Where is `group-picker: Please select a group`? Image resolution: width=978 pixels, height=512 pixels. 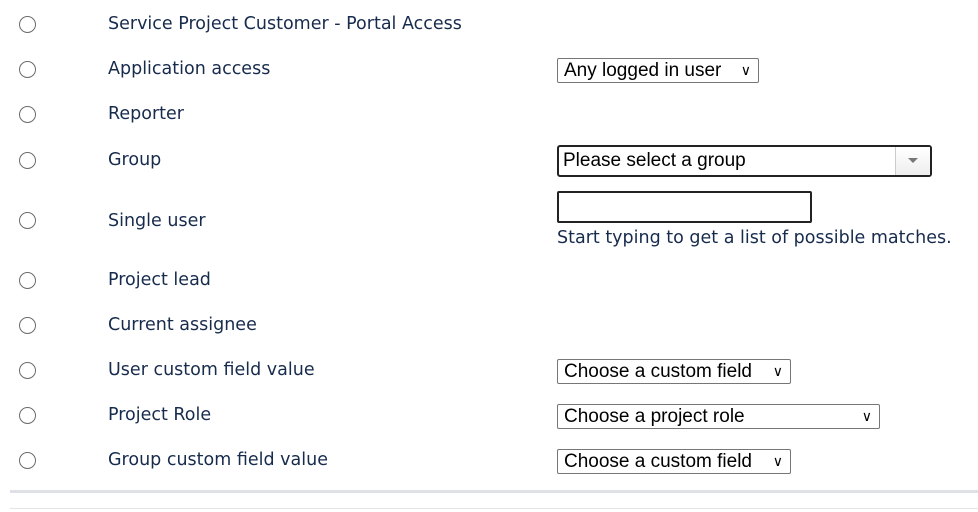 group-picker: Please select a group is located at coordinates (744, 161).